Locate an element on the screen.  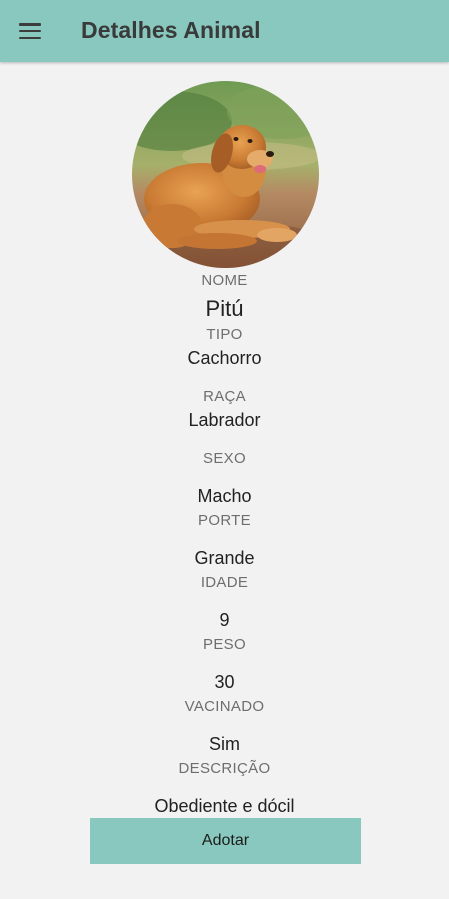
descricao-label: DESCRIÇÃO is located at coordinates (224, 768).